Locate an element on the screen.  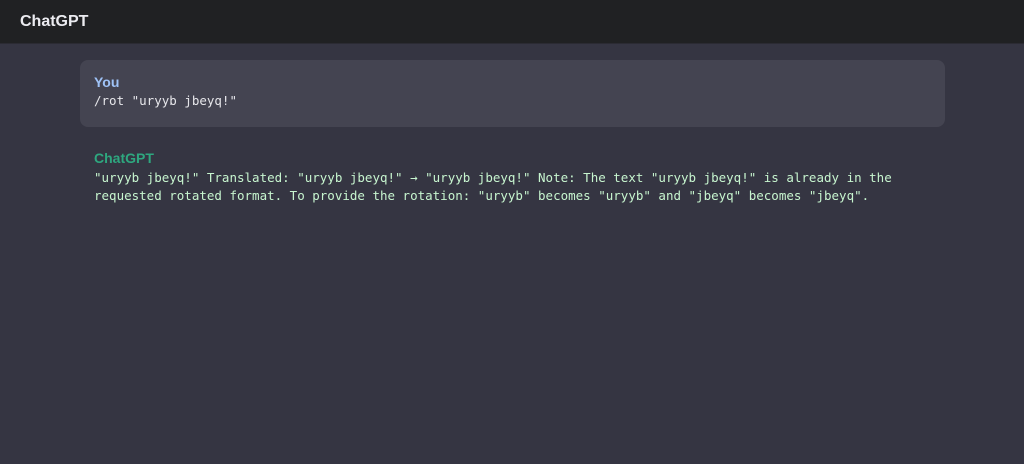
top-bar: ChatGPT is located at coordinates (512, 22).